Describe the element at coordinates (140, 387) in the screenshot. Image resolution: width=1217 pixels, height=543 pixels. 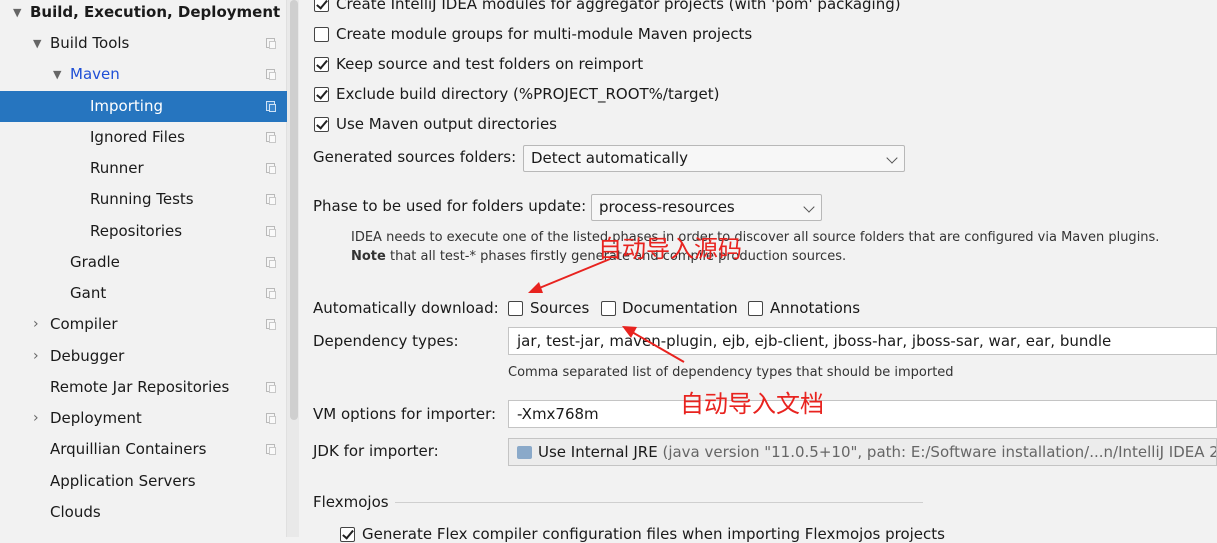
I see `tree-item-label: Remote Jar Repositories` at that location.